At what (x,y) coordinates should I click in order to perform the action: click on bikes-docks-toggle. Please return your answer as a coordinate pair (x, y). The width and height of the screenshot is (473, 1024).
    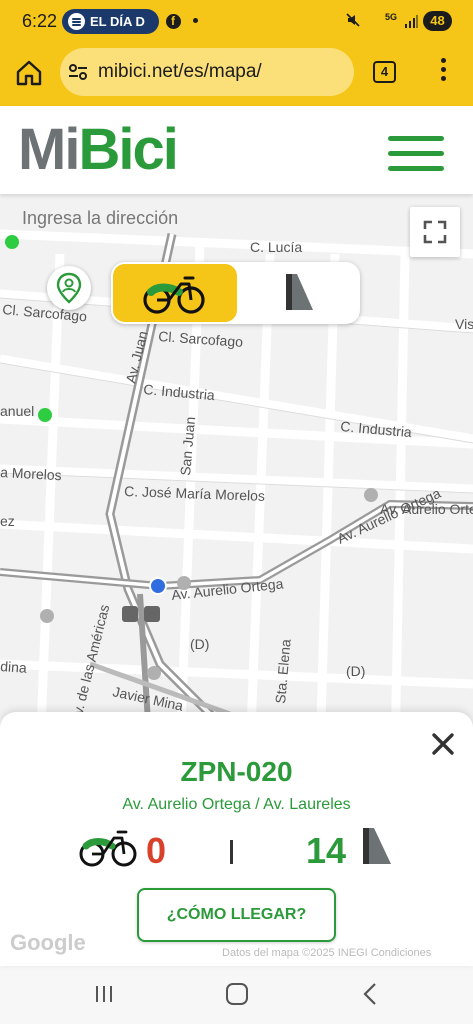
    Looking at the image, I should click on (235, 293).